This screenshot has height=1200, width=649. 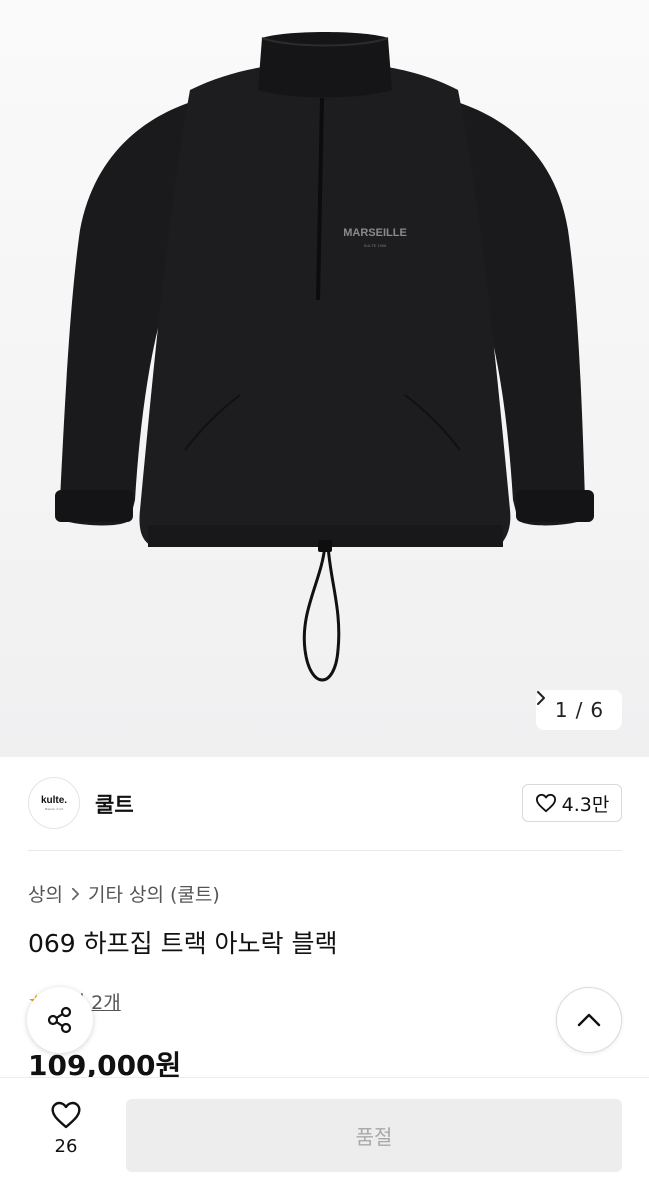 What do you see at coordinates (54, 809) in the screenshot?
I see `brand-logo-sub: Maison d'art` at bounding box center [54, 809].